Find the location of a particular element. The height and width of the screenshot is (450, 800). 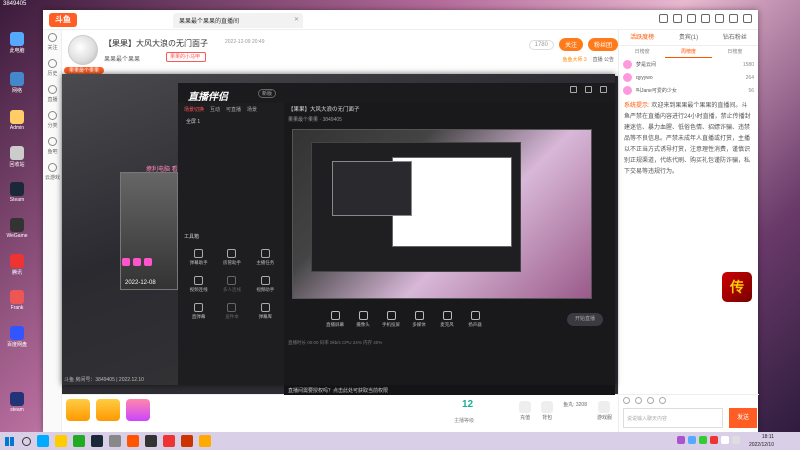

sticker-icon is located at coordinates (638, 400).